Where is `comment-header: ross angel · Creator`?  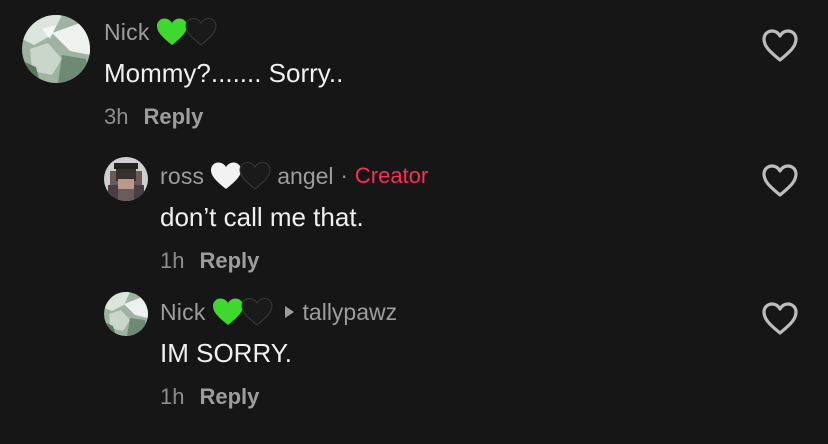
comment-header: ross angel · Creator is located at coordinates (294, 176).